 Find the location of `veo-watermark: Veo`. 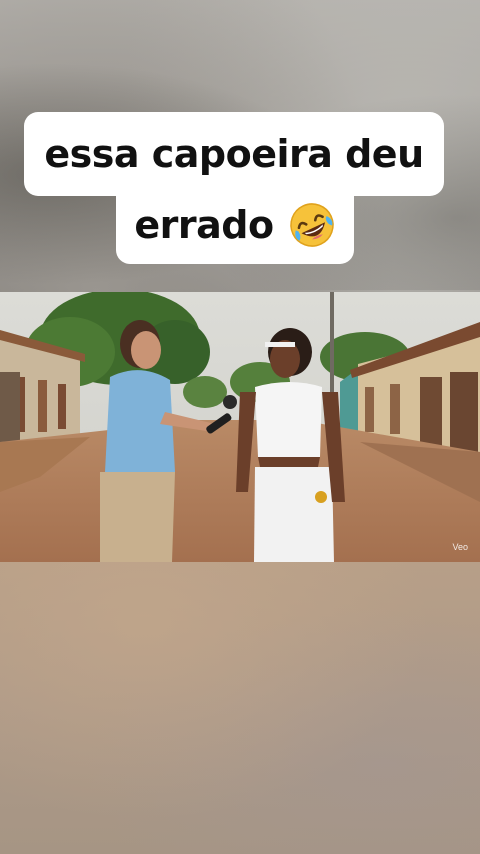

veo-watermark: Veo is located at coordinates (460, 547).